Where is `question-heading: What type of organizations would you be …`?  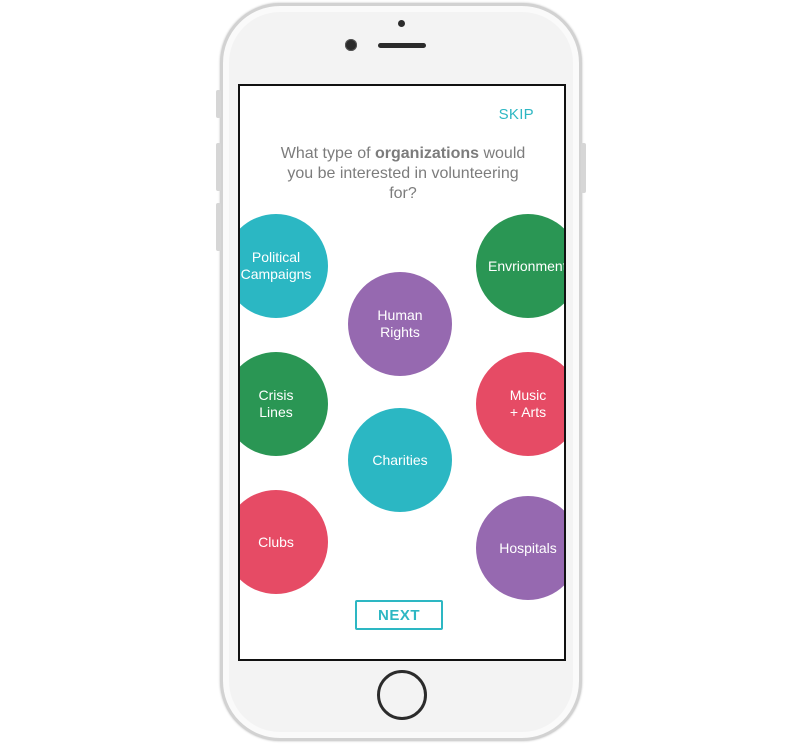 question-heading: What type of organizations would you be … is located at coordinates (403, 174).